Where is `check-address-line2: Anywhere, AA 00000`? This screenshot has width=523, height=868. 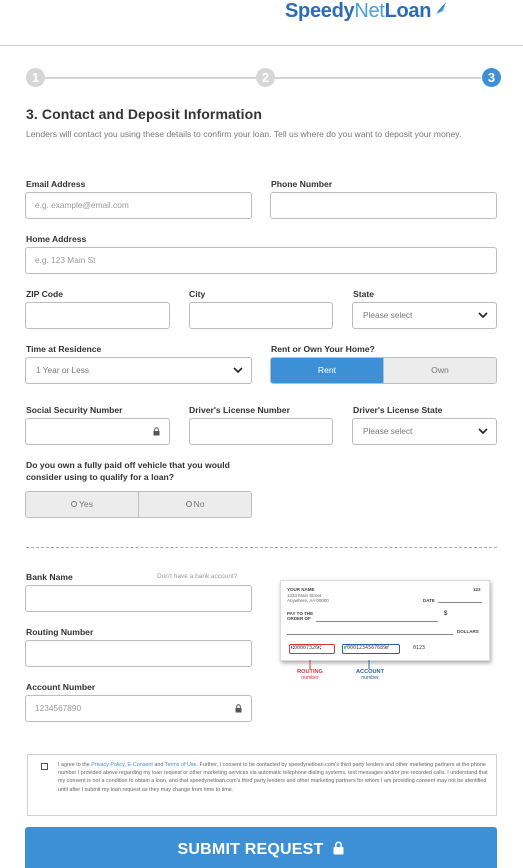
check-address-line2: Anywhere, AA 00000 is located at coordinates (308, 600).